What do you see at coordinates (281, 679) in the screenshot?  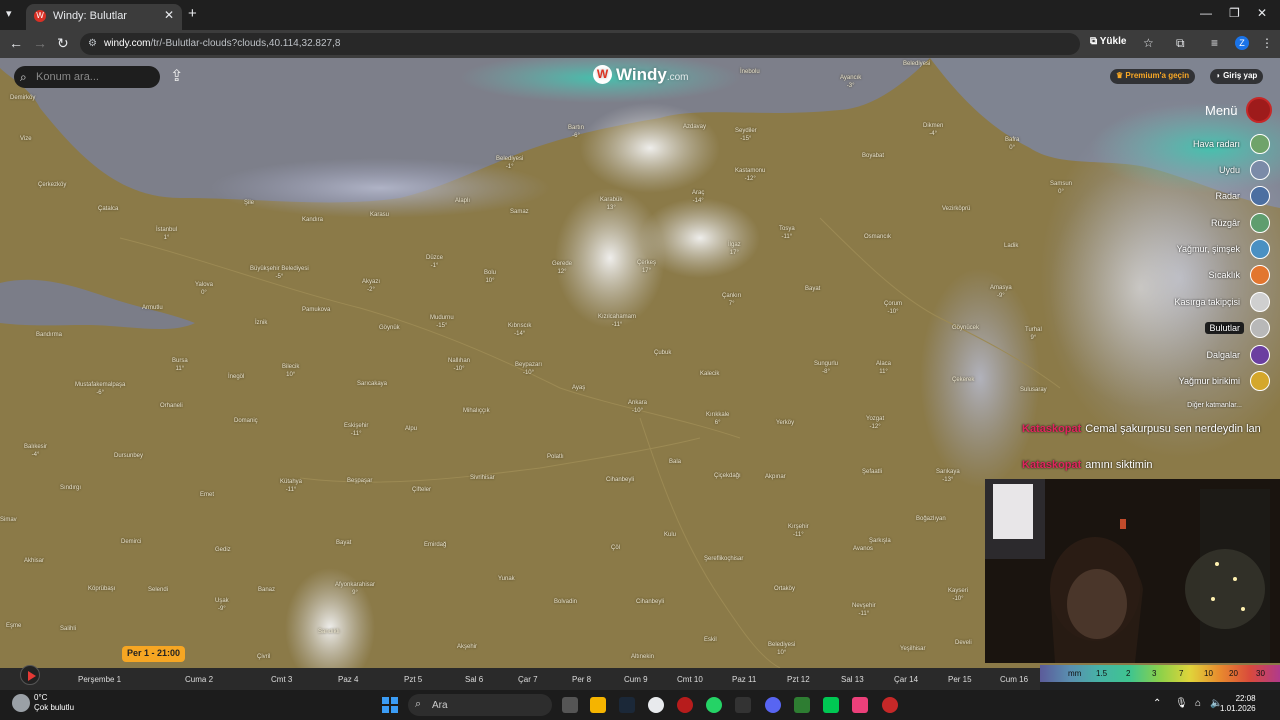 I see `timeline-day: Cmt 3` at bounding box center [281, 679].